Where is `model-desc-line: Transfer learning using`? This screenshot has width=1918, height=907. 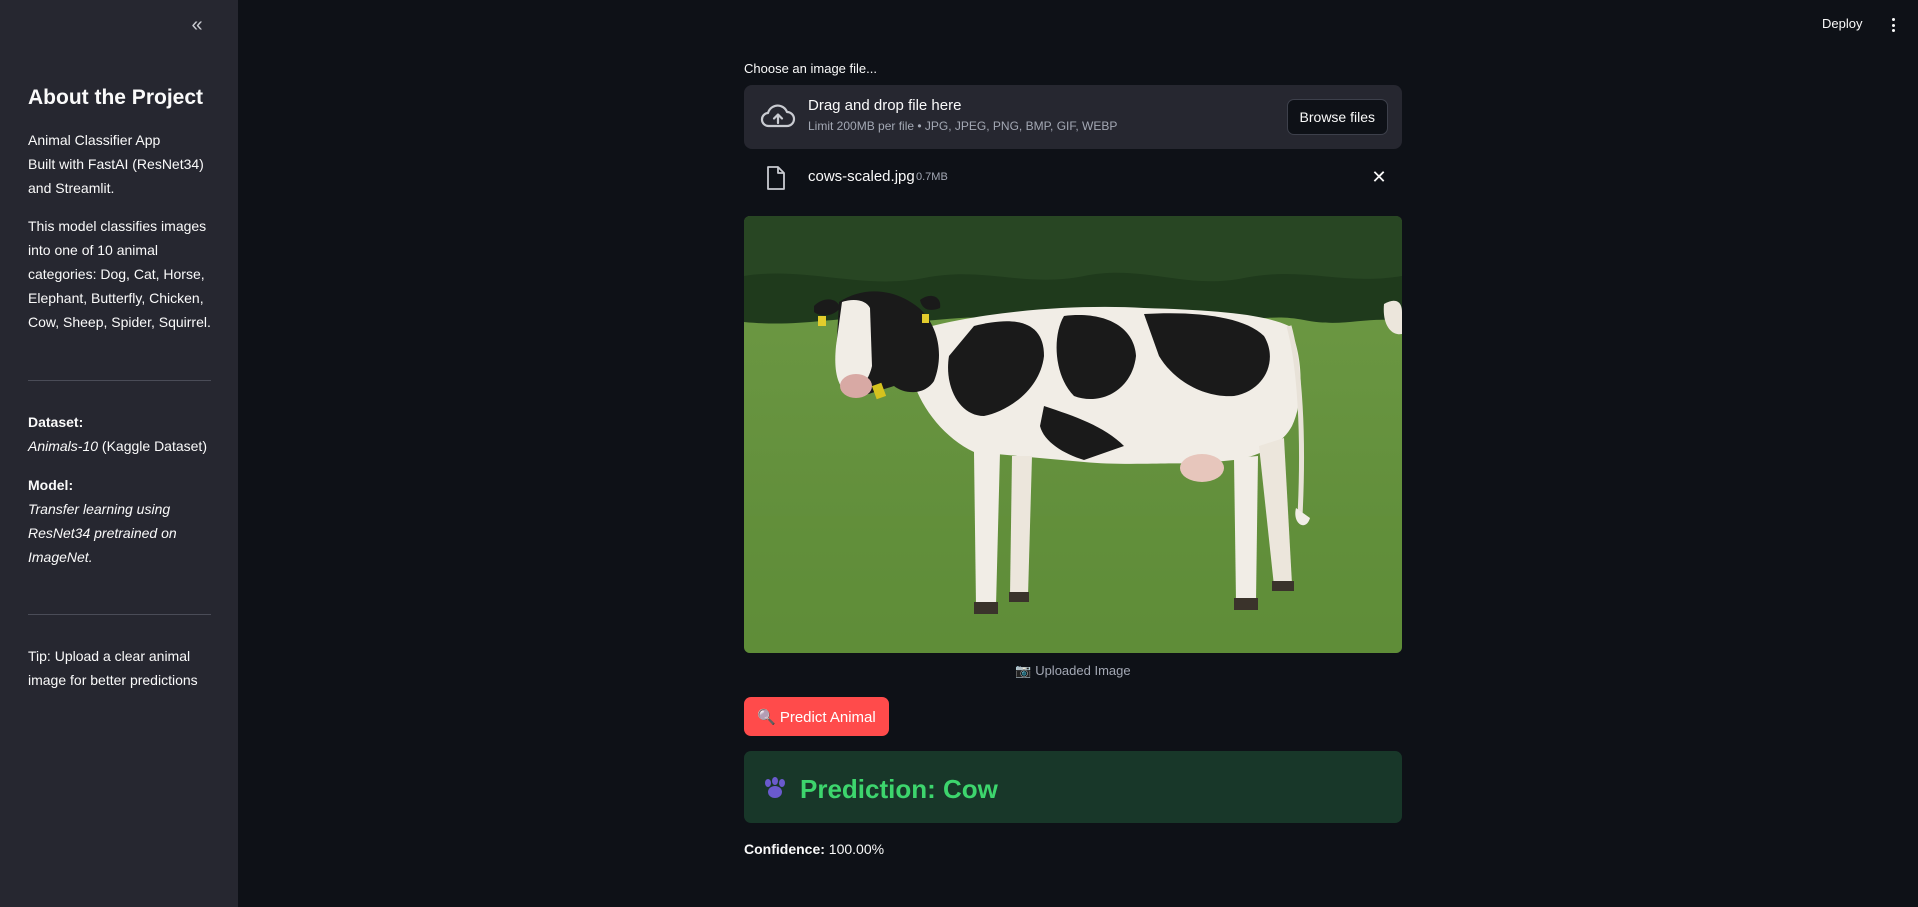
model-desc-line: Transfer learning using is located at coordinates (99, 509).